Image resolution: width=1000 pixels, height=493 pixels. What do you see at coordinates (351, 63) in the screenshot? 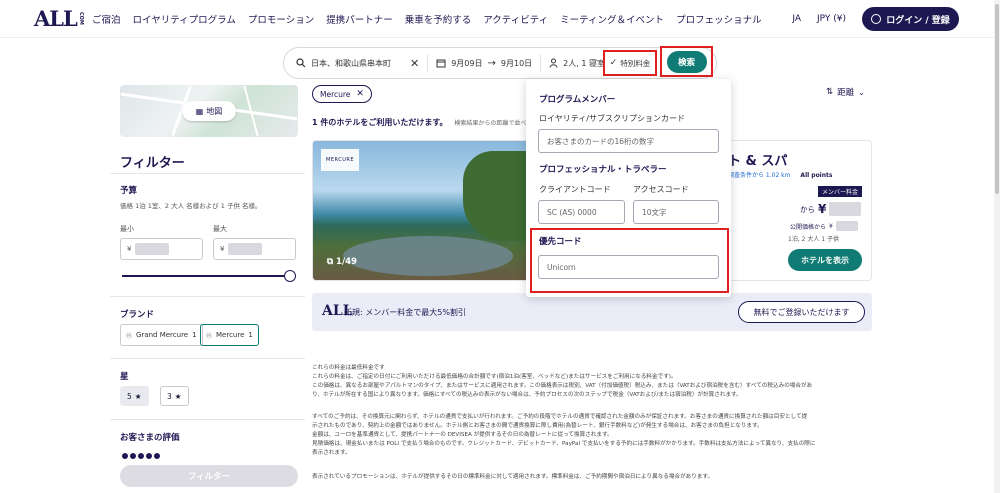
I see `destination-value: 日本、和歌山県串本町` at bounding box center [351, 63].